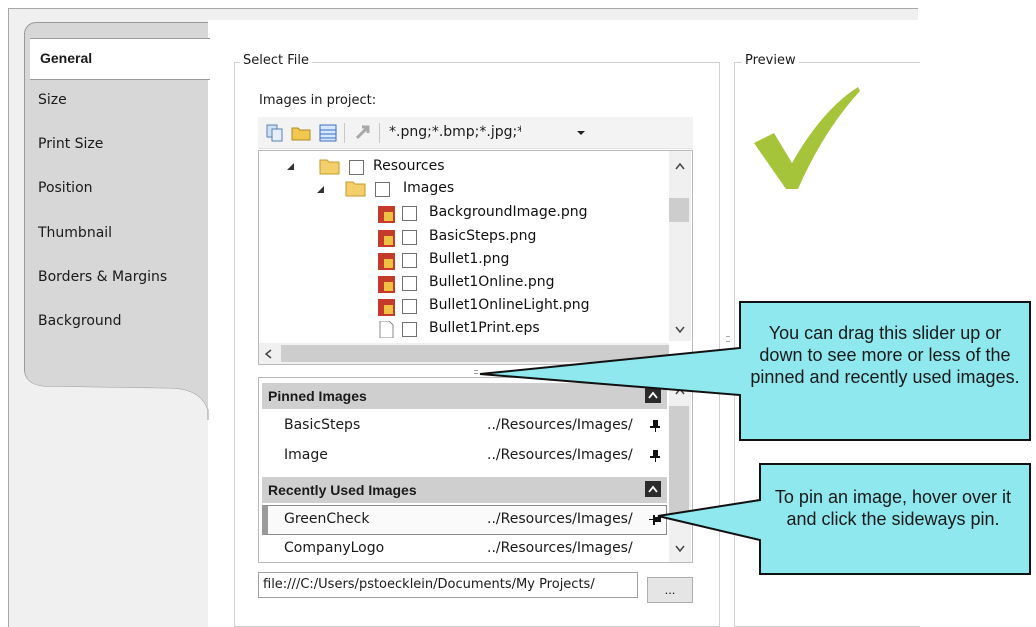 The width and height of the screenshot is (1036, 627). What do you see at coordinates (508, 212) in the screenshot?
I see `file-name: BackgroundImage.png` at bounding box center [508, 212].